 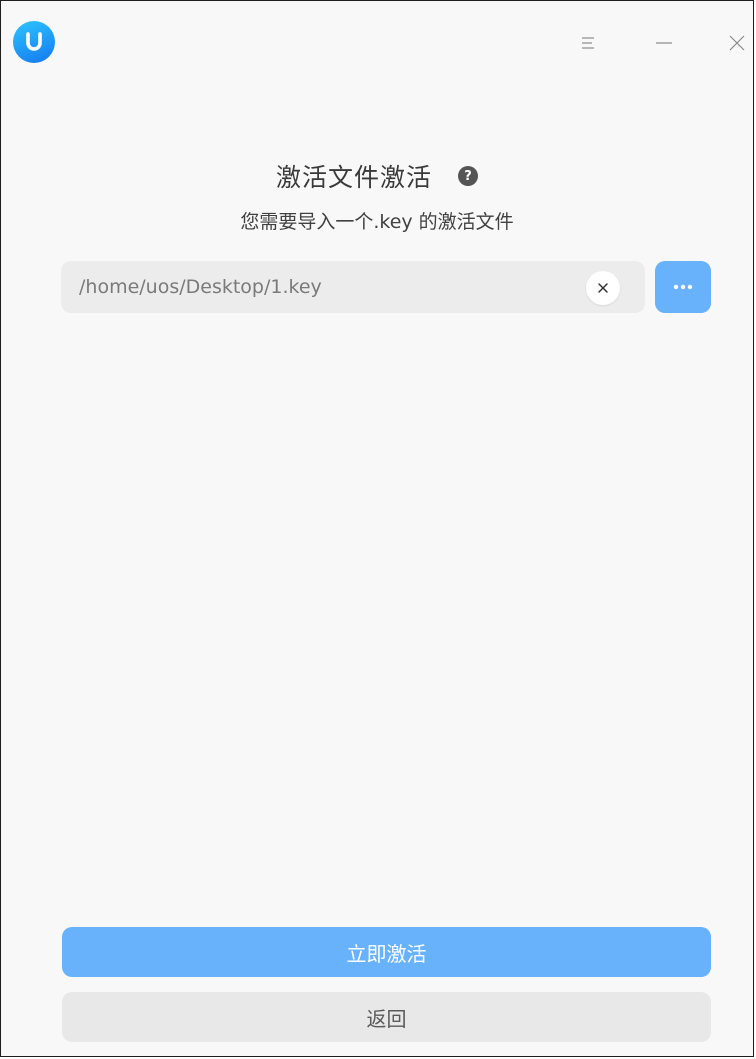 What do you see at coordinates (589, 43) in the screenshot?
I see `hamburger-menu-icon` at bounding box center [589, 43].